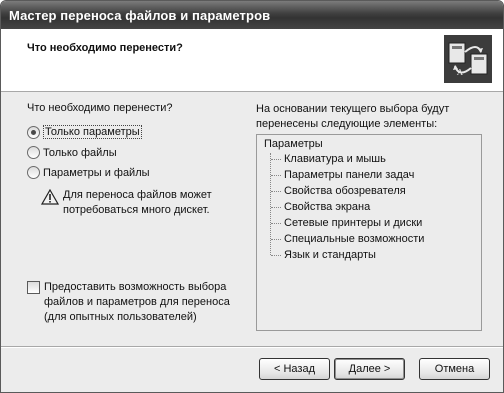 This screenshot has width=504, height=393. What do you see at coordinates (369, 369) in the screenshot?
I see `next-button: Далее >` at bounding box center [369, 369].